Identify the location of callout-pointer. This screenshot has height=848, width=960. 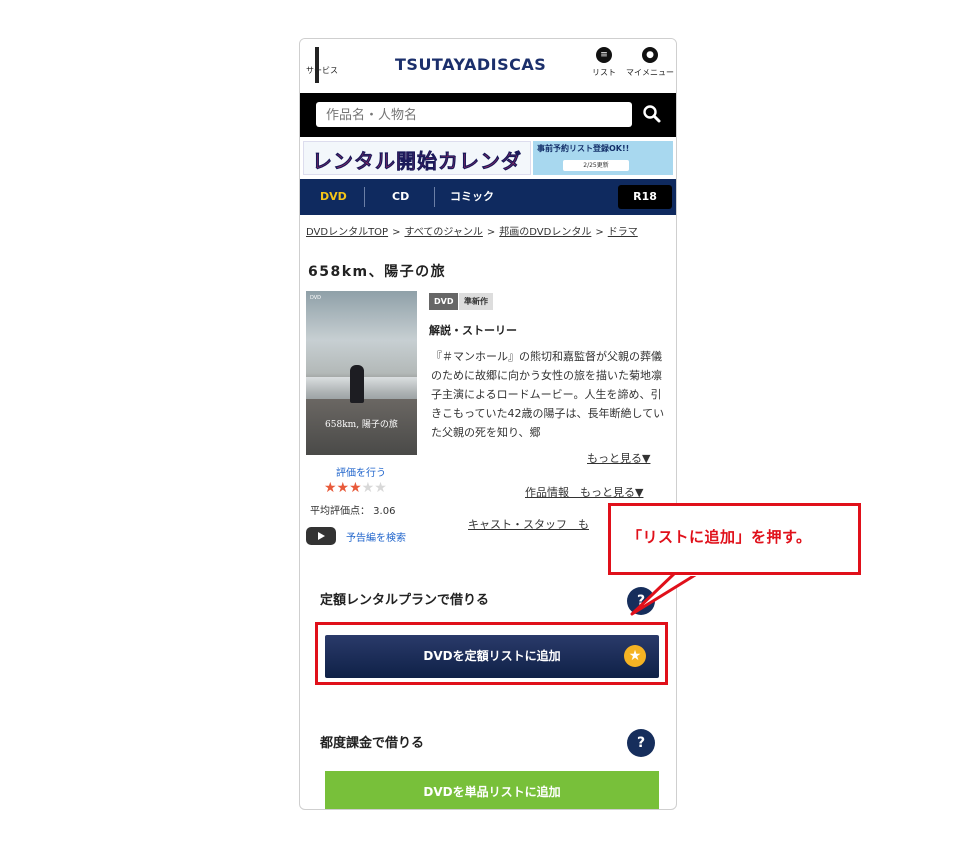
(666, 593).